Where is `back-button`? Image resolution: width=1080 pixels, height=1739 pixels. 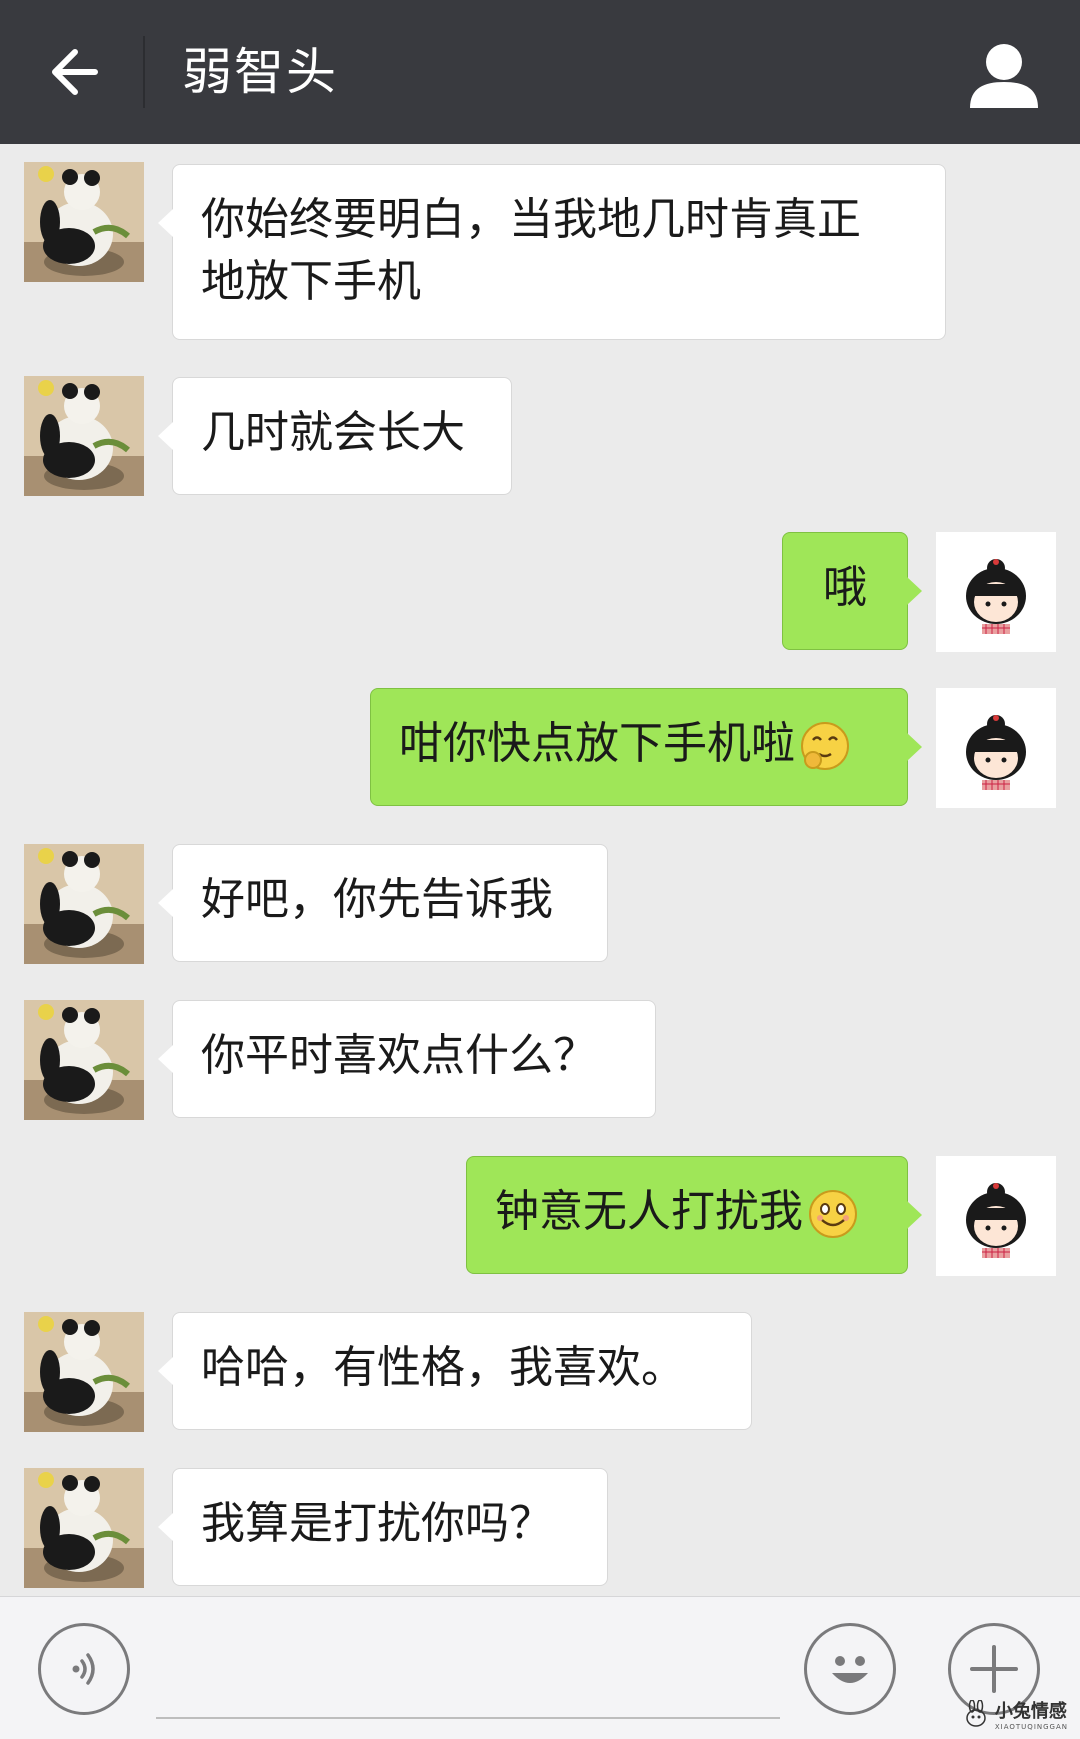
back-button is located at coordinates (75, 72).